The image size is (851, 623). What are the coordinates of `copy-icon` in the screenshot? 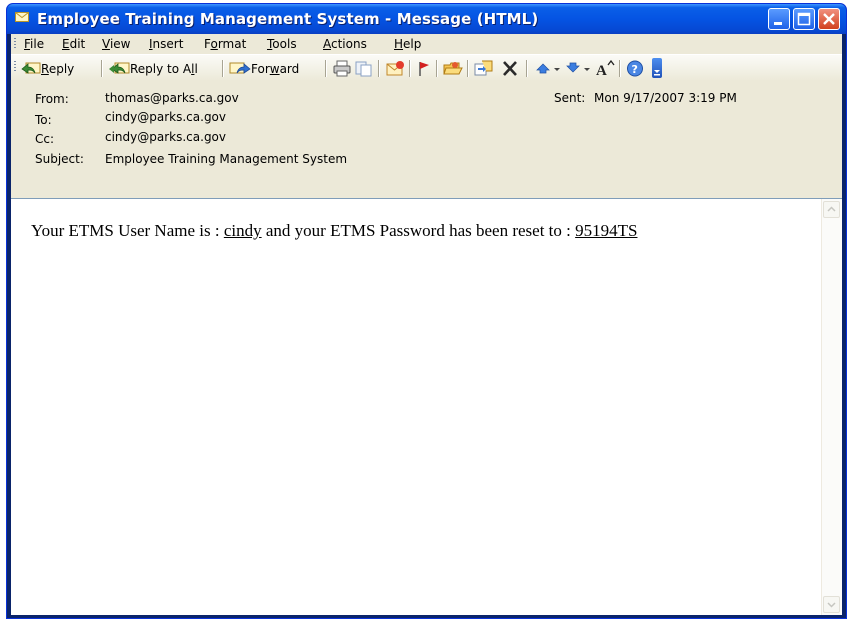 It's located at (364, 68).